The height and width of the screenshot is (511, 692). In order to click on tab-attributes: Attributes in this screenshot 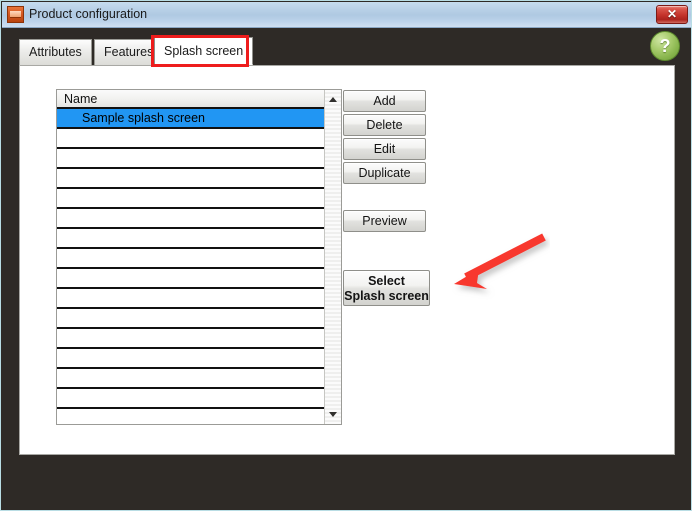, I will do `click(55, 52)`.